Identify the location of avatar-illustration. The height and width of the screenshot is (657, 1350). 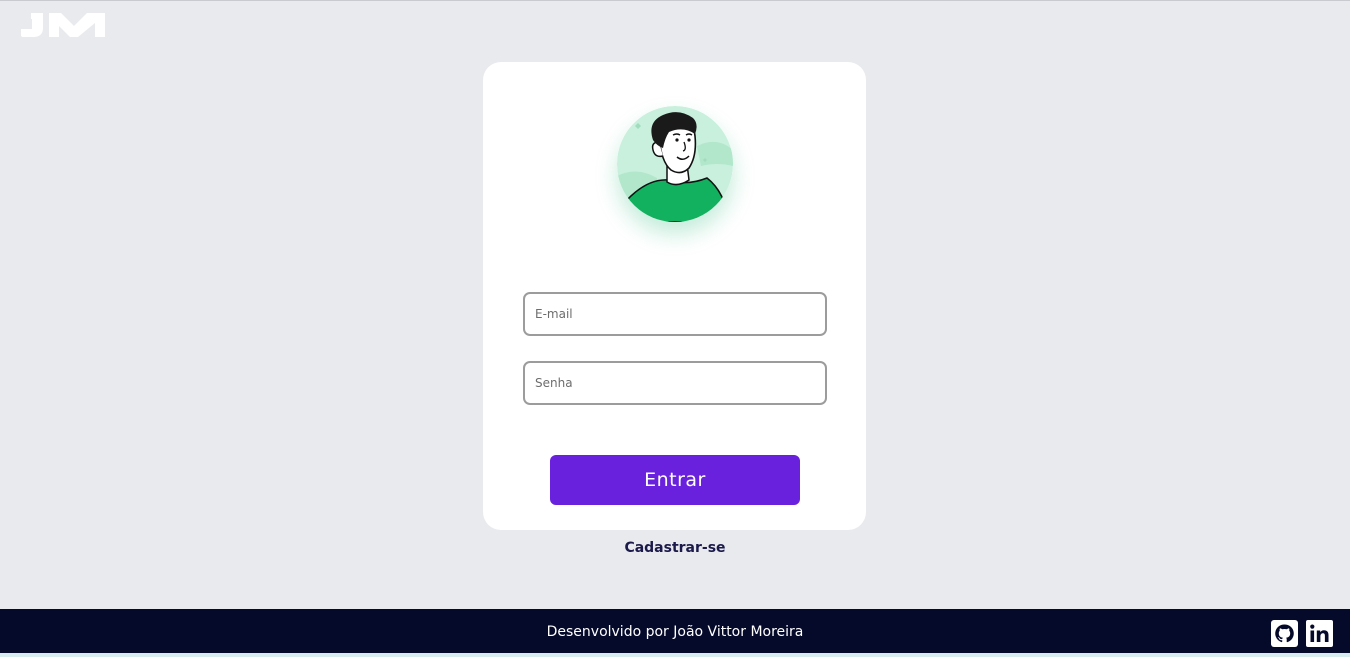
(675, 164).